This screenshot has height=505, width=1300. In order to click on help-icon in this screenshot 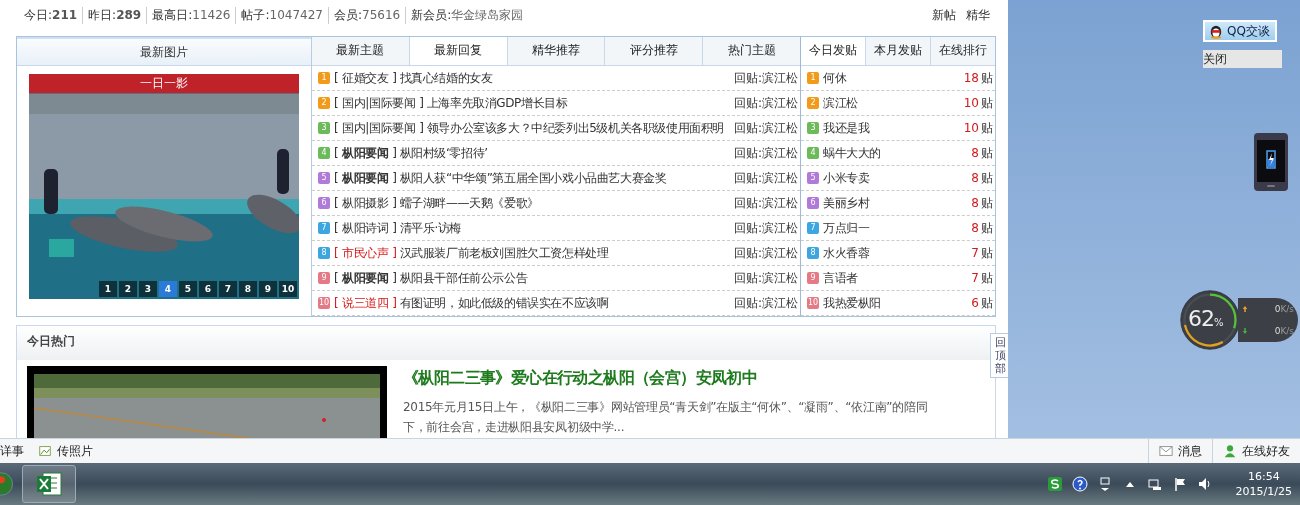, I will do `click(1079, 484)`.